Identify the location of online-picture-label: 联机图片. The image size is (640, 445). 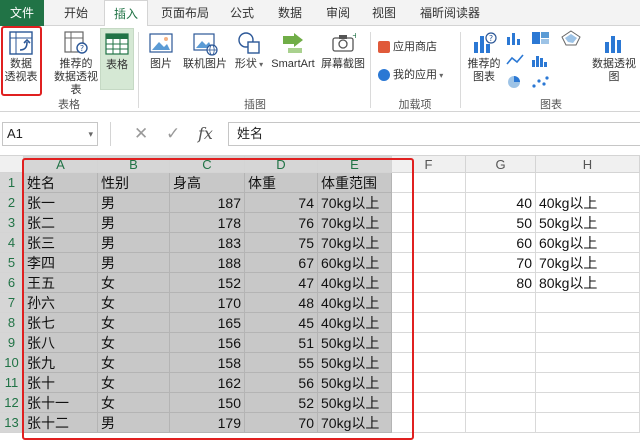
(205, 64).